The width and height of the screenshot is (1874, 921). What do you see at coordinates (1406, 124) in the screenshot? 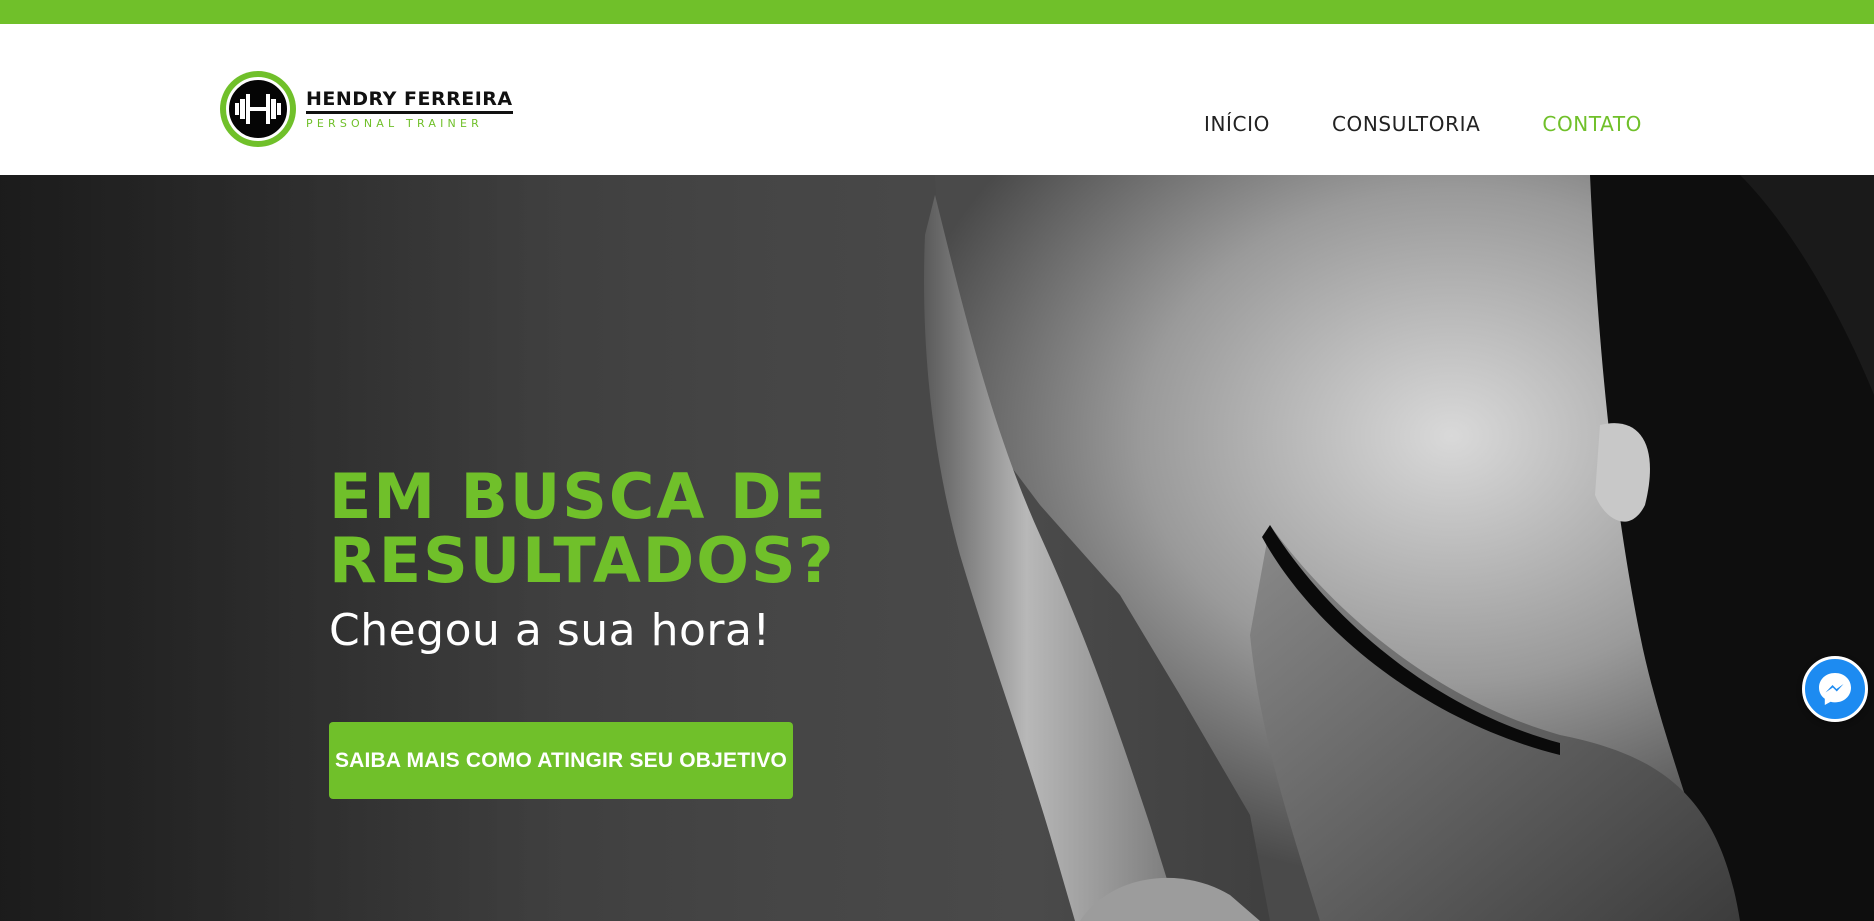
I see `nav-item-consultoria: CONSULTORIA` at bounding box center [1406, 124].